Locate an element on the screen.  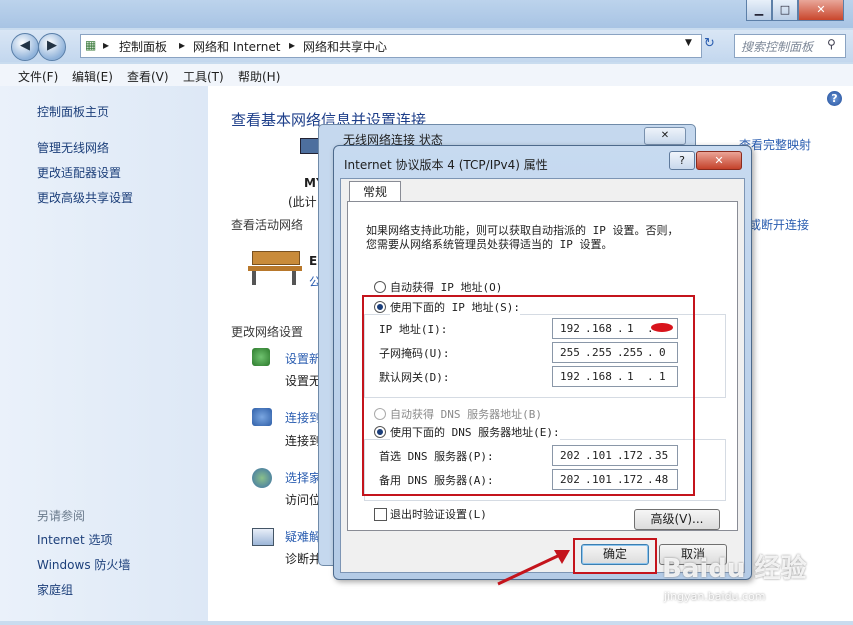
new-connection-icon is located at coordinates (261, 357).